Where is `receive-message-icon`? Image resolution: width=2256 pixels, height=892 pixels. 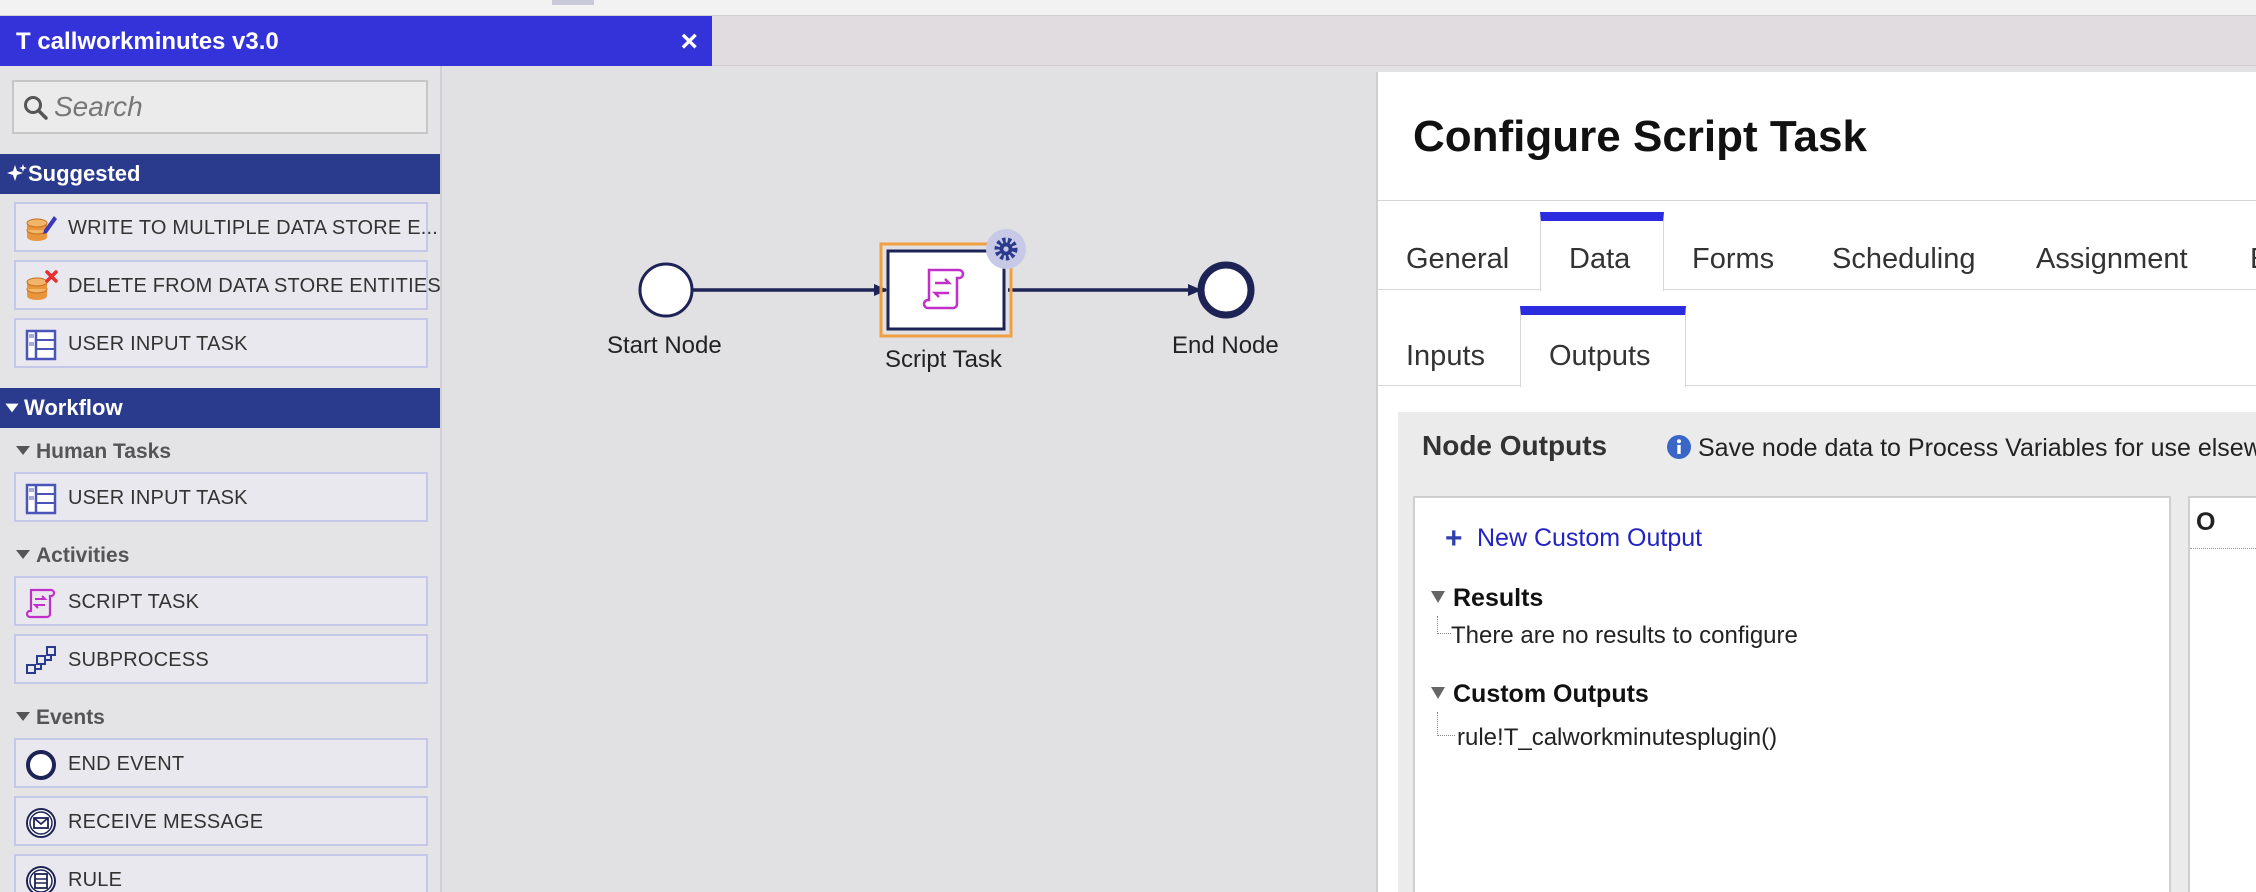 receive-message-icon is located at coordinates (41, 823).